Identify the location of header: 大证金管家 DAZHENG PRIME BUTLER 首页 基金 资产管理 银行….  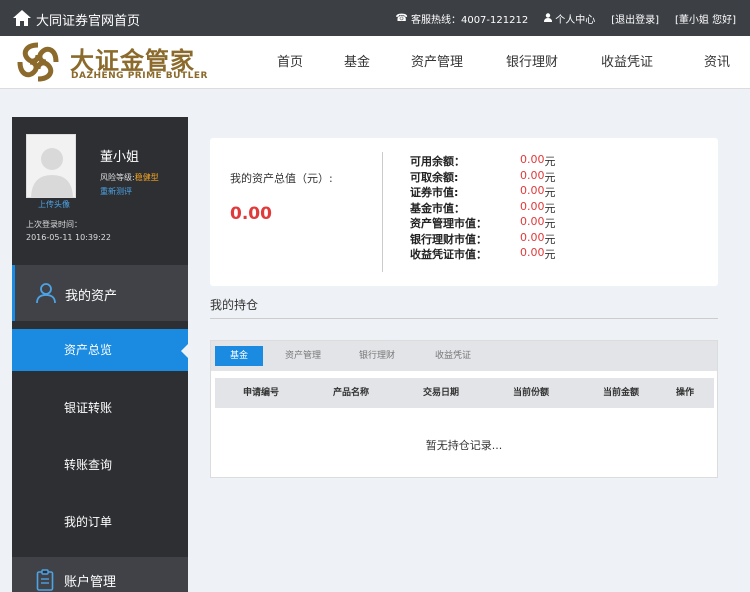
(375, 62).